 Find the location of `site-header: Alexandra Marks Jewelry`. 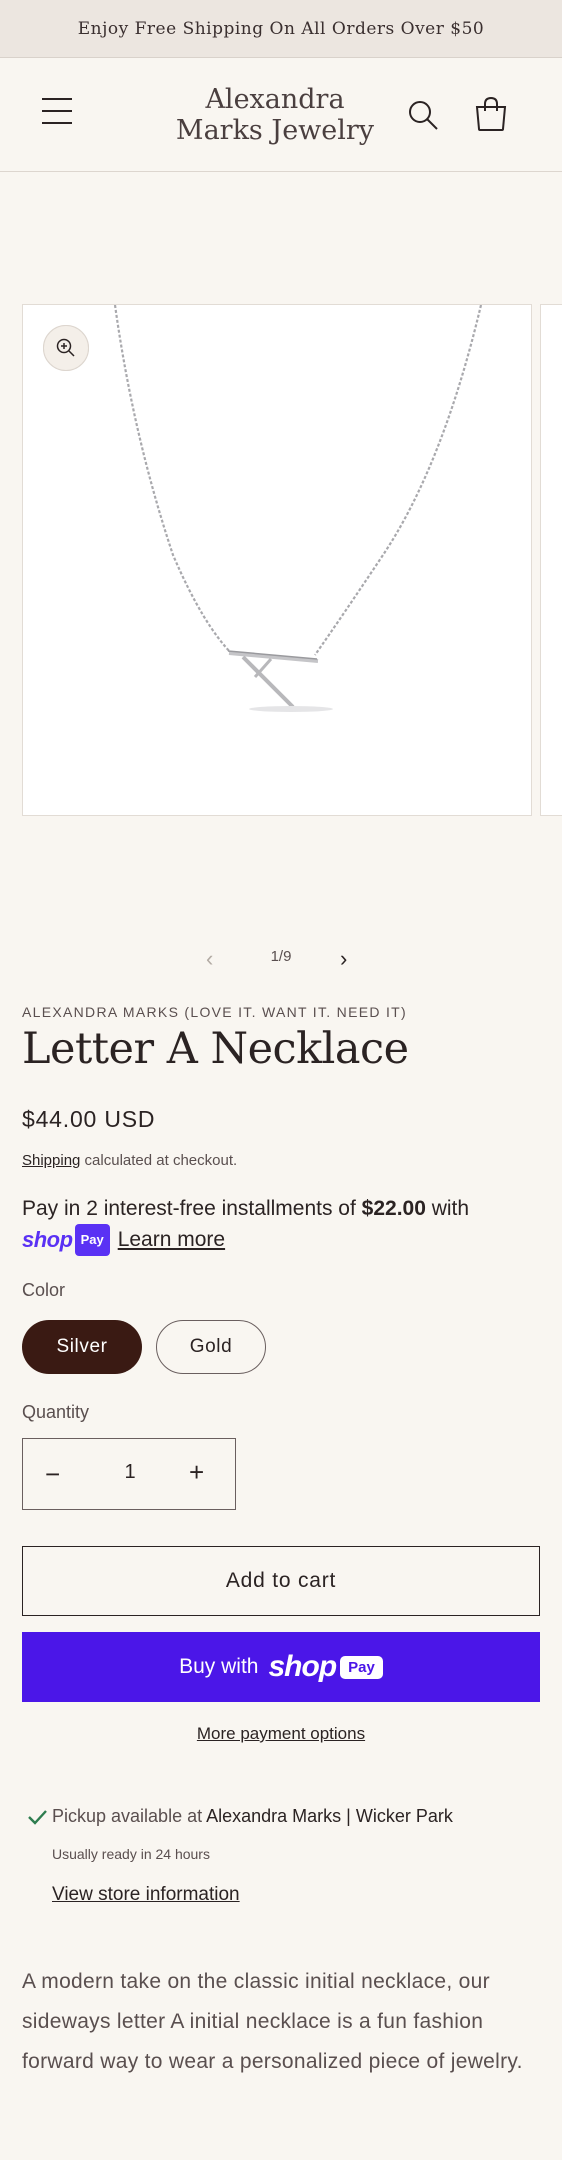

site-header: Alexandra Marks Jewelry is located at coordinates (281, 115).